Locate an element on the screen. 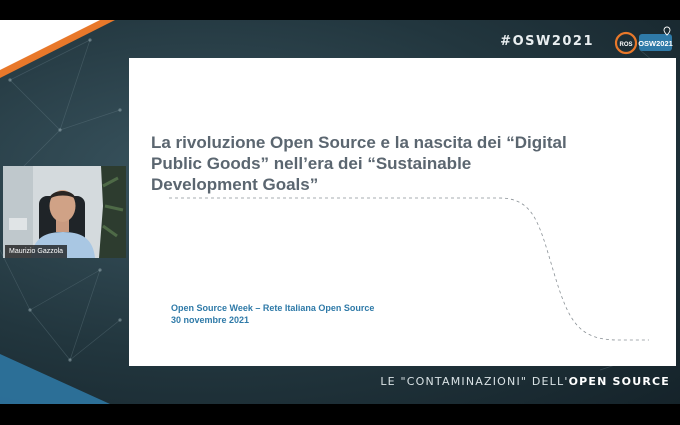 The width and height of the screenshot is (680, 425). event-hashtag: #OSW2021 is located at coordinates (547, 41).